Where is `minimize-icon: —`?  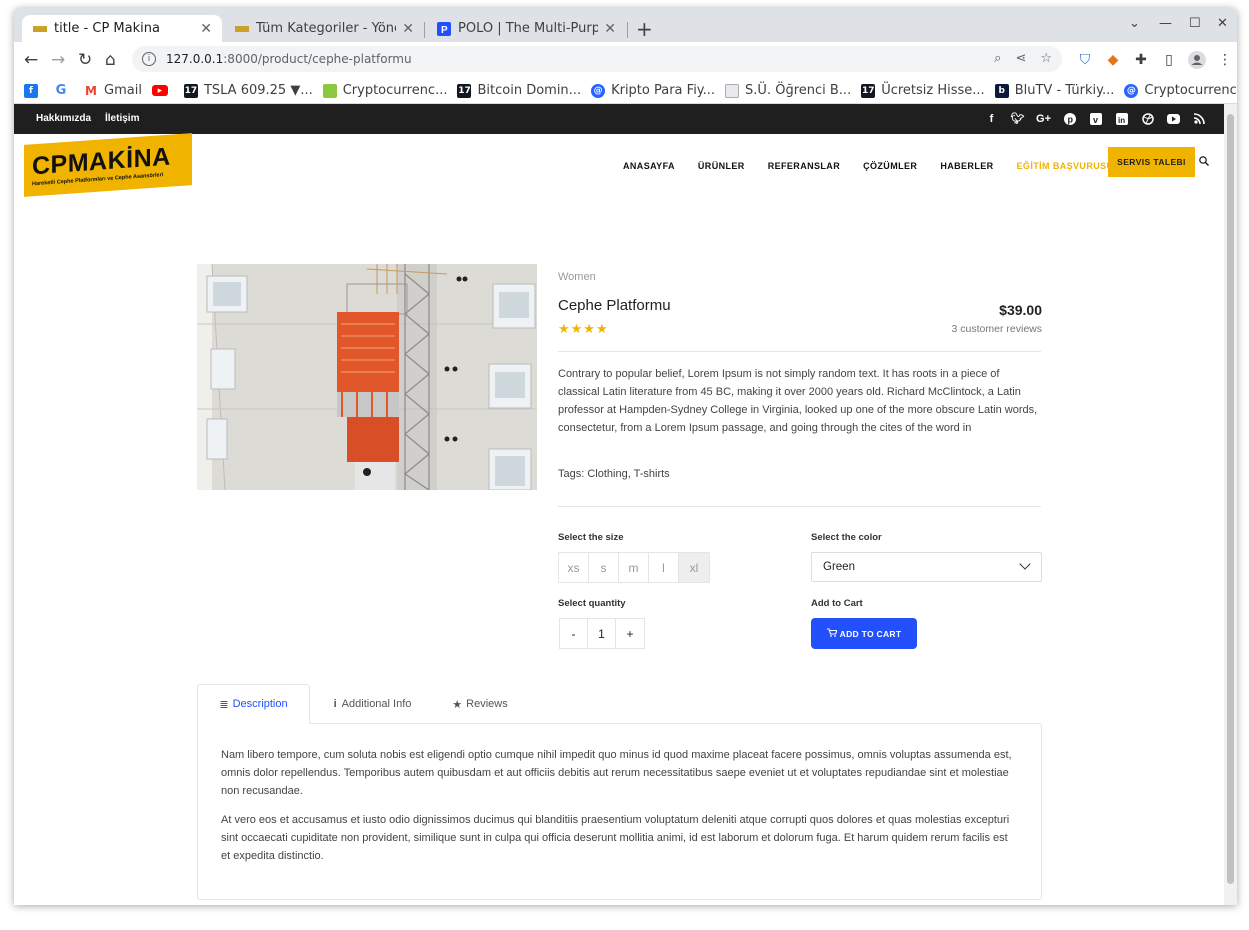 minimize-icon: — is located at coordinates (1165, 23).